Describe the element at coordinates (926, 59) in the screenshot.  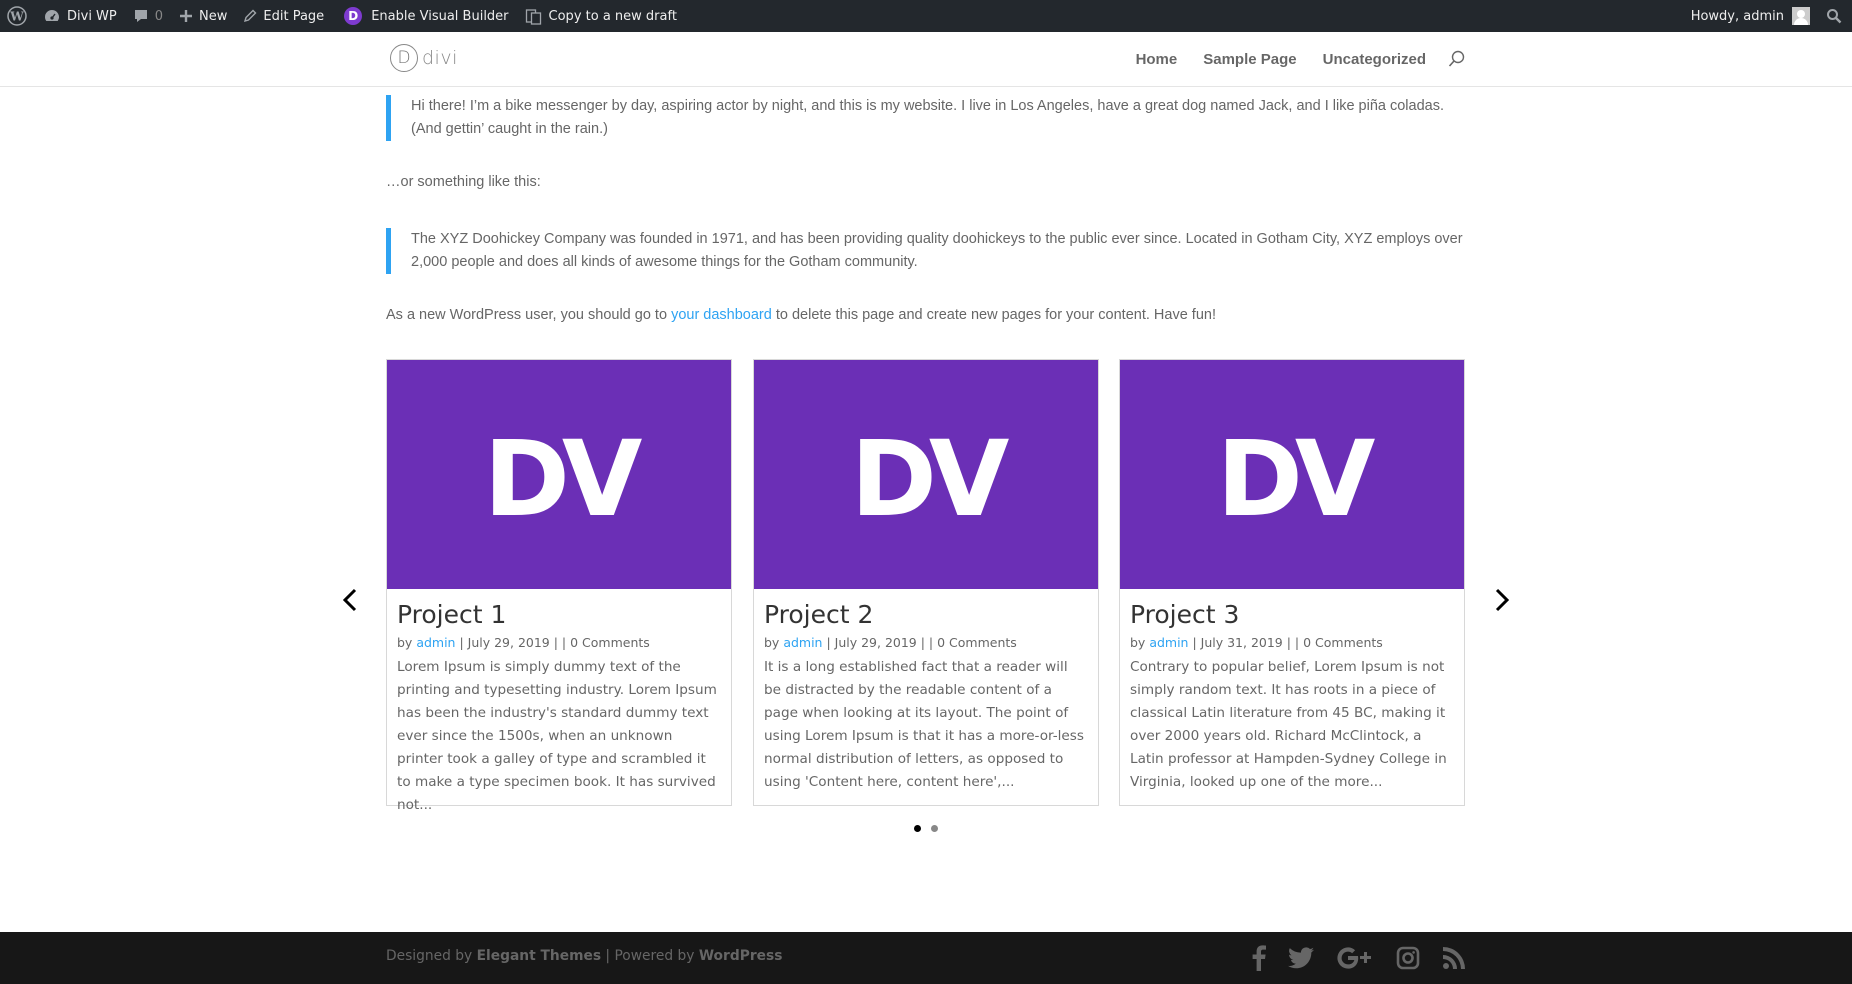
I see `site-header: D divi Home Sample Page Uncategorized` at that location.